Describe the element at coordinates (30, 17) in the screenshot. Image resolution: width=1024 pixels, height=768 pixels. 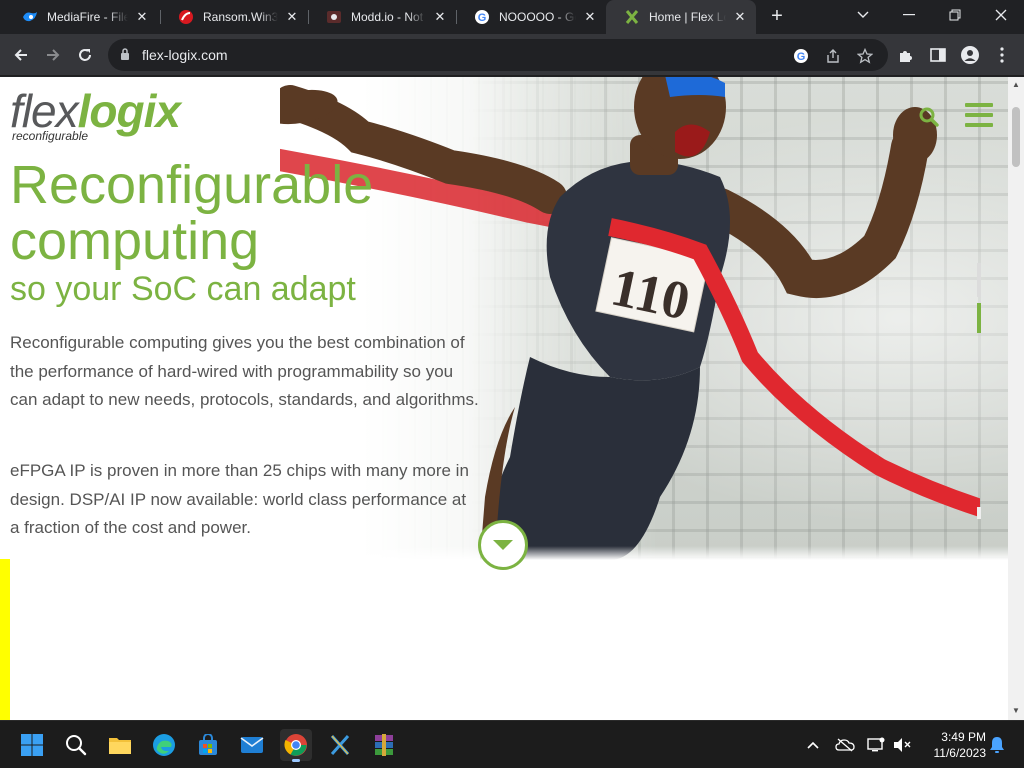
I see `mediafire-icon` at that location.